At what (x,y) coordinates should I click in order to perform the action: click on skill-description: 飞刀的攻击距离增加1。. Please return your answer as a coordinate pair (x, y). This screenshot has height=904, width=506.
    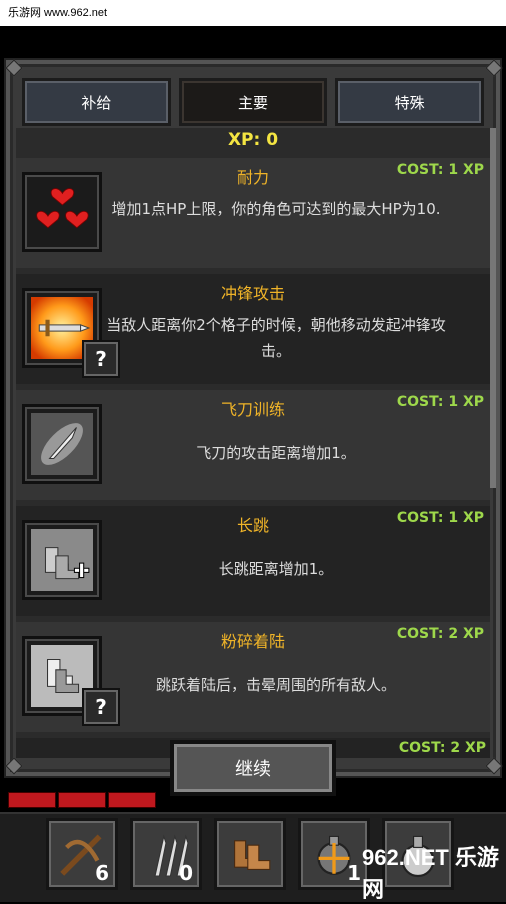
    Looking at the image, I should click on (276, 453).